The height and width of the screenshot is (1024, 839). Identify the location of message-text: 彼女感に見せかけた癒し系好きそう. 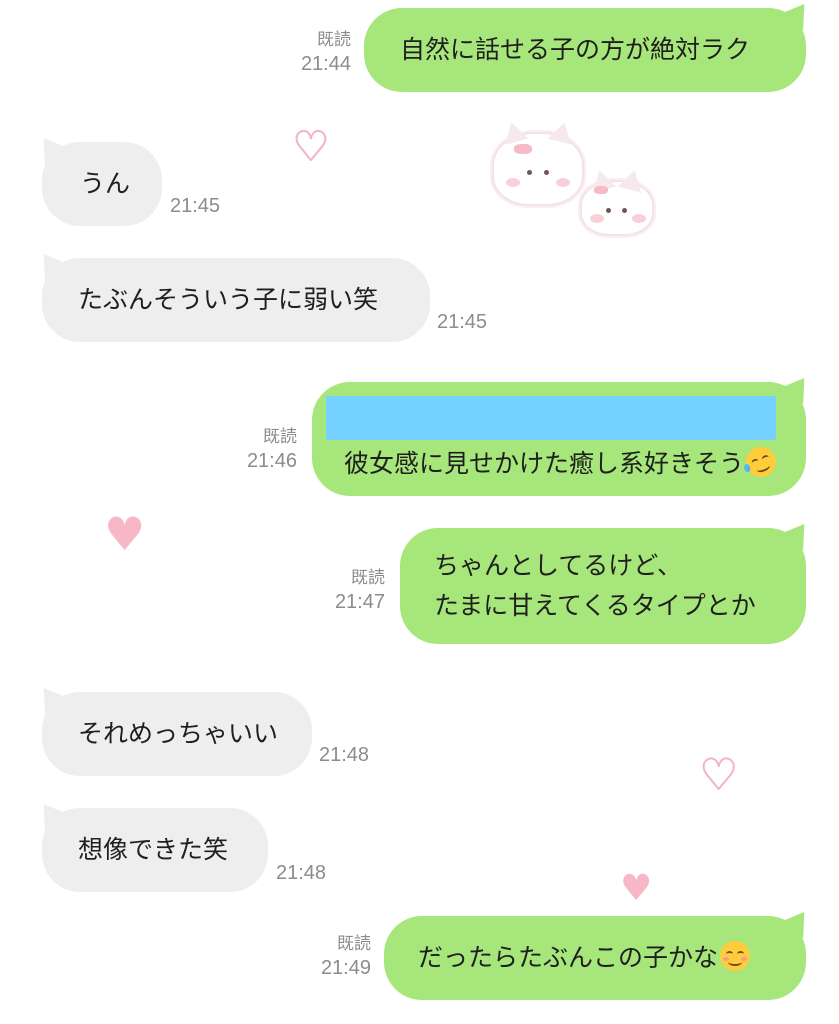
(544, 463).